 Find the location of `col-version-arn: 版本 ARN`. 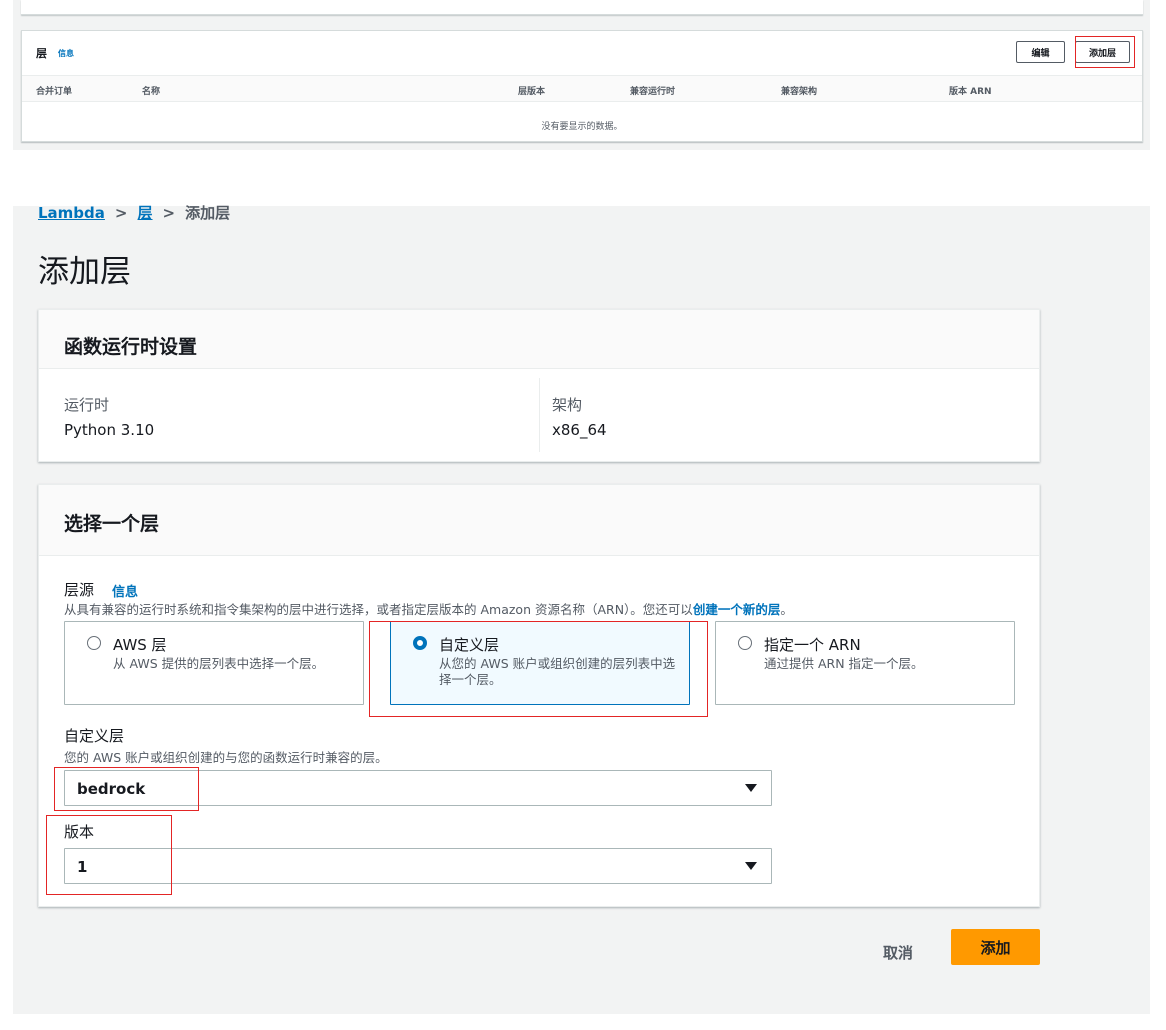

col-version-arn: 版本 ARN is located at coordinates (970, 92).